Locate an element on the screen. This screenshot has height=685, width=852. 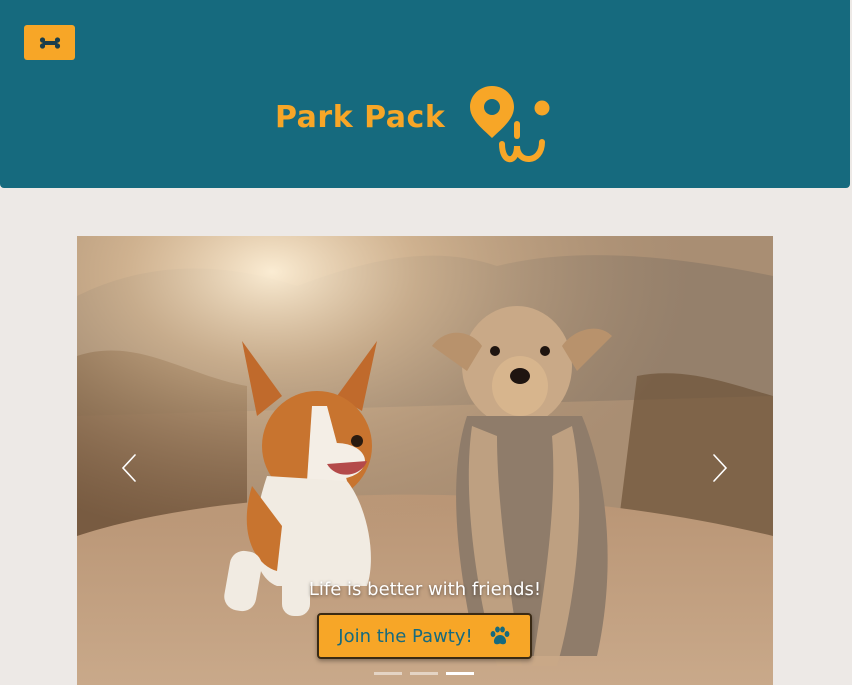
menu-button is located at coordinates (49, 42).